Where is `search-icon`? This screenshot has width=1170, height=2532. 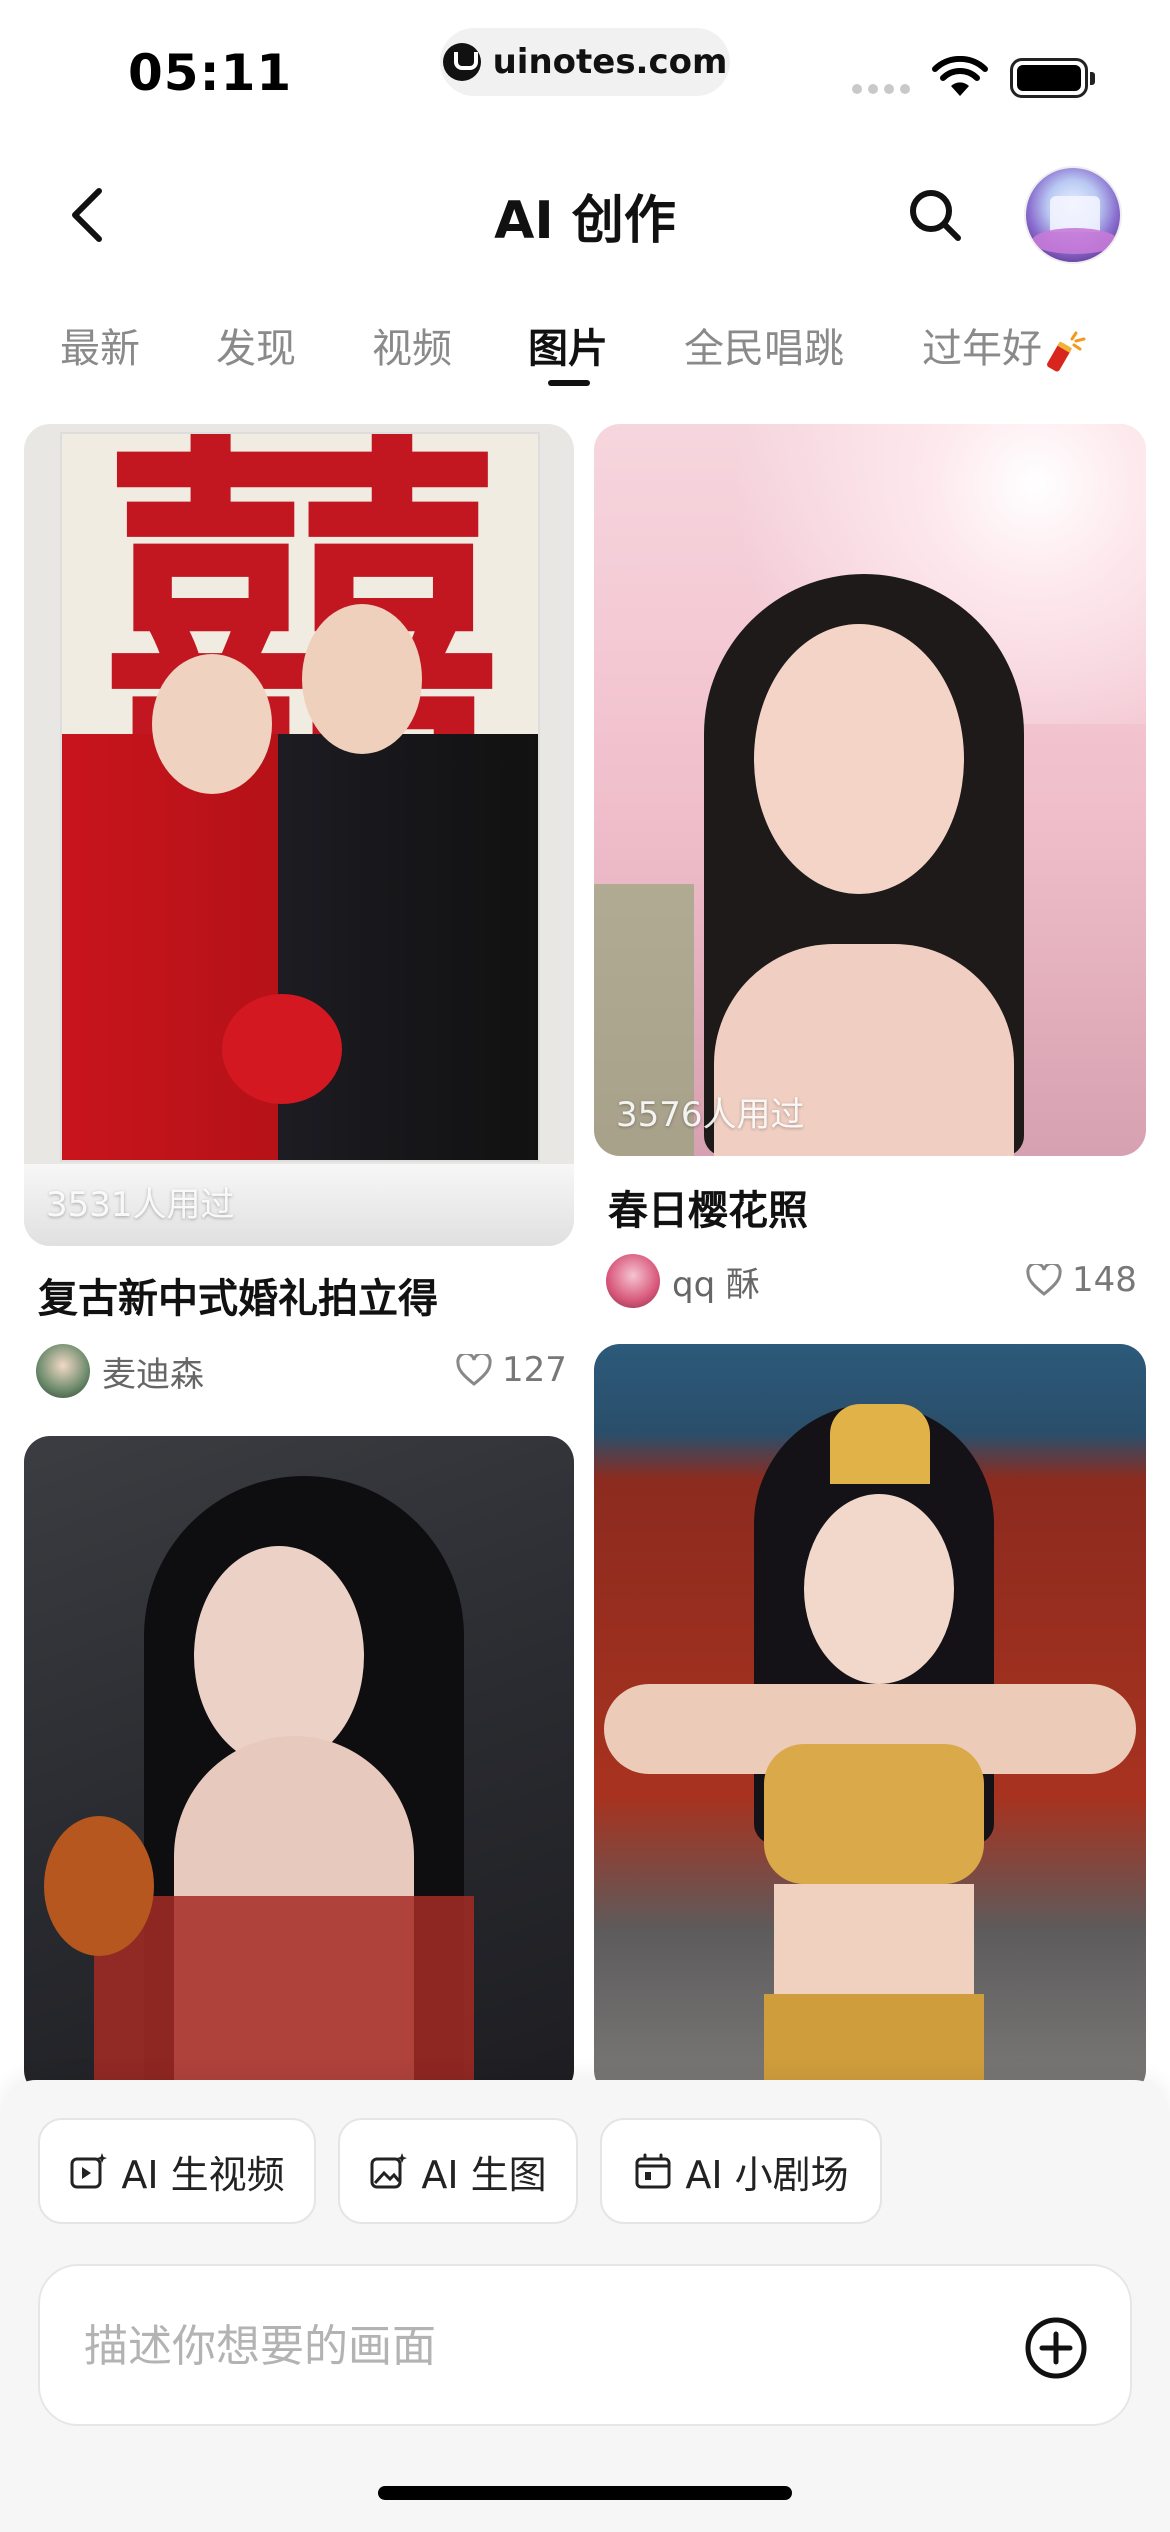
search-icon is located at coordinates (935, 215).